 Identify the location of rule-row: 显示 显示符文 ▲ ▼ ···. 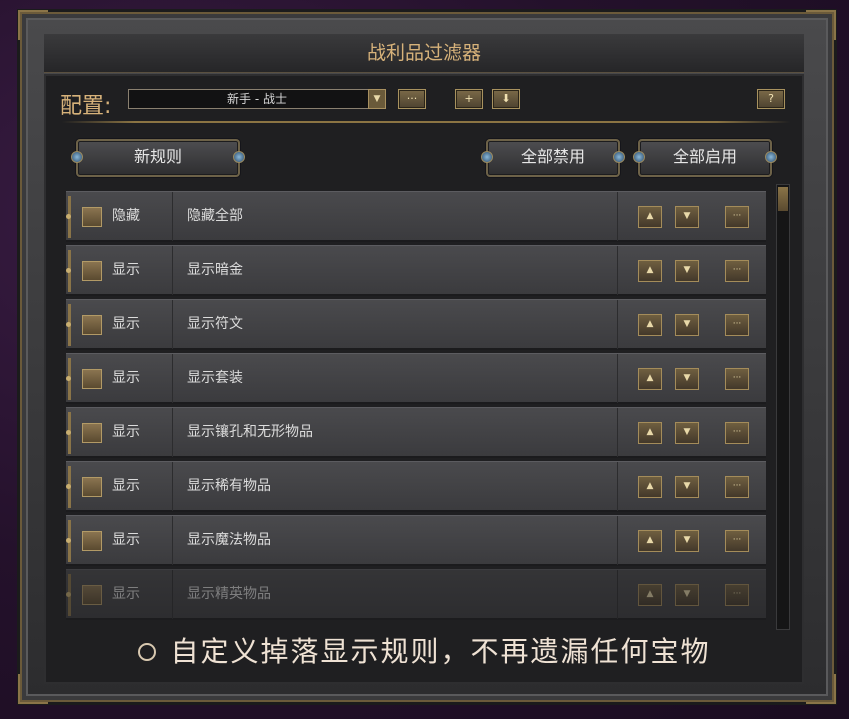
(416, 324).